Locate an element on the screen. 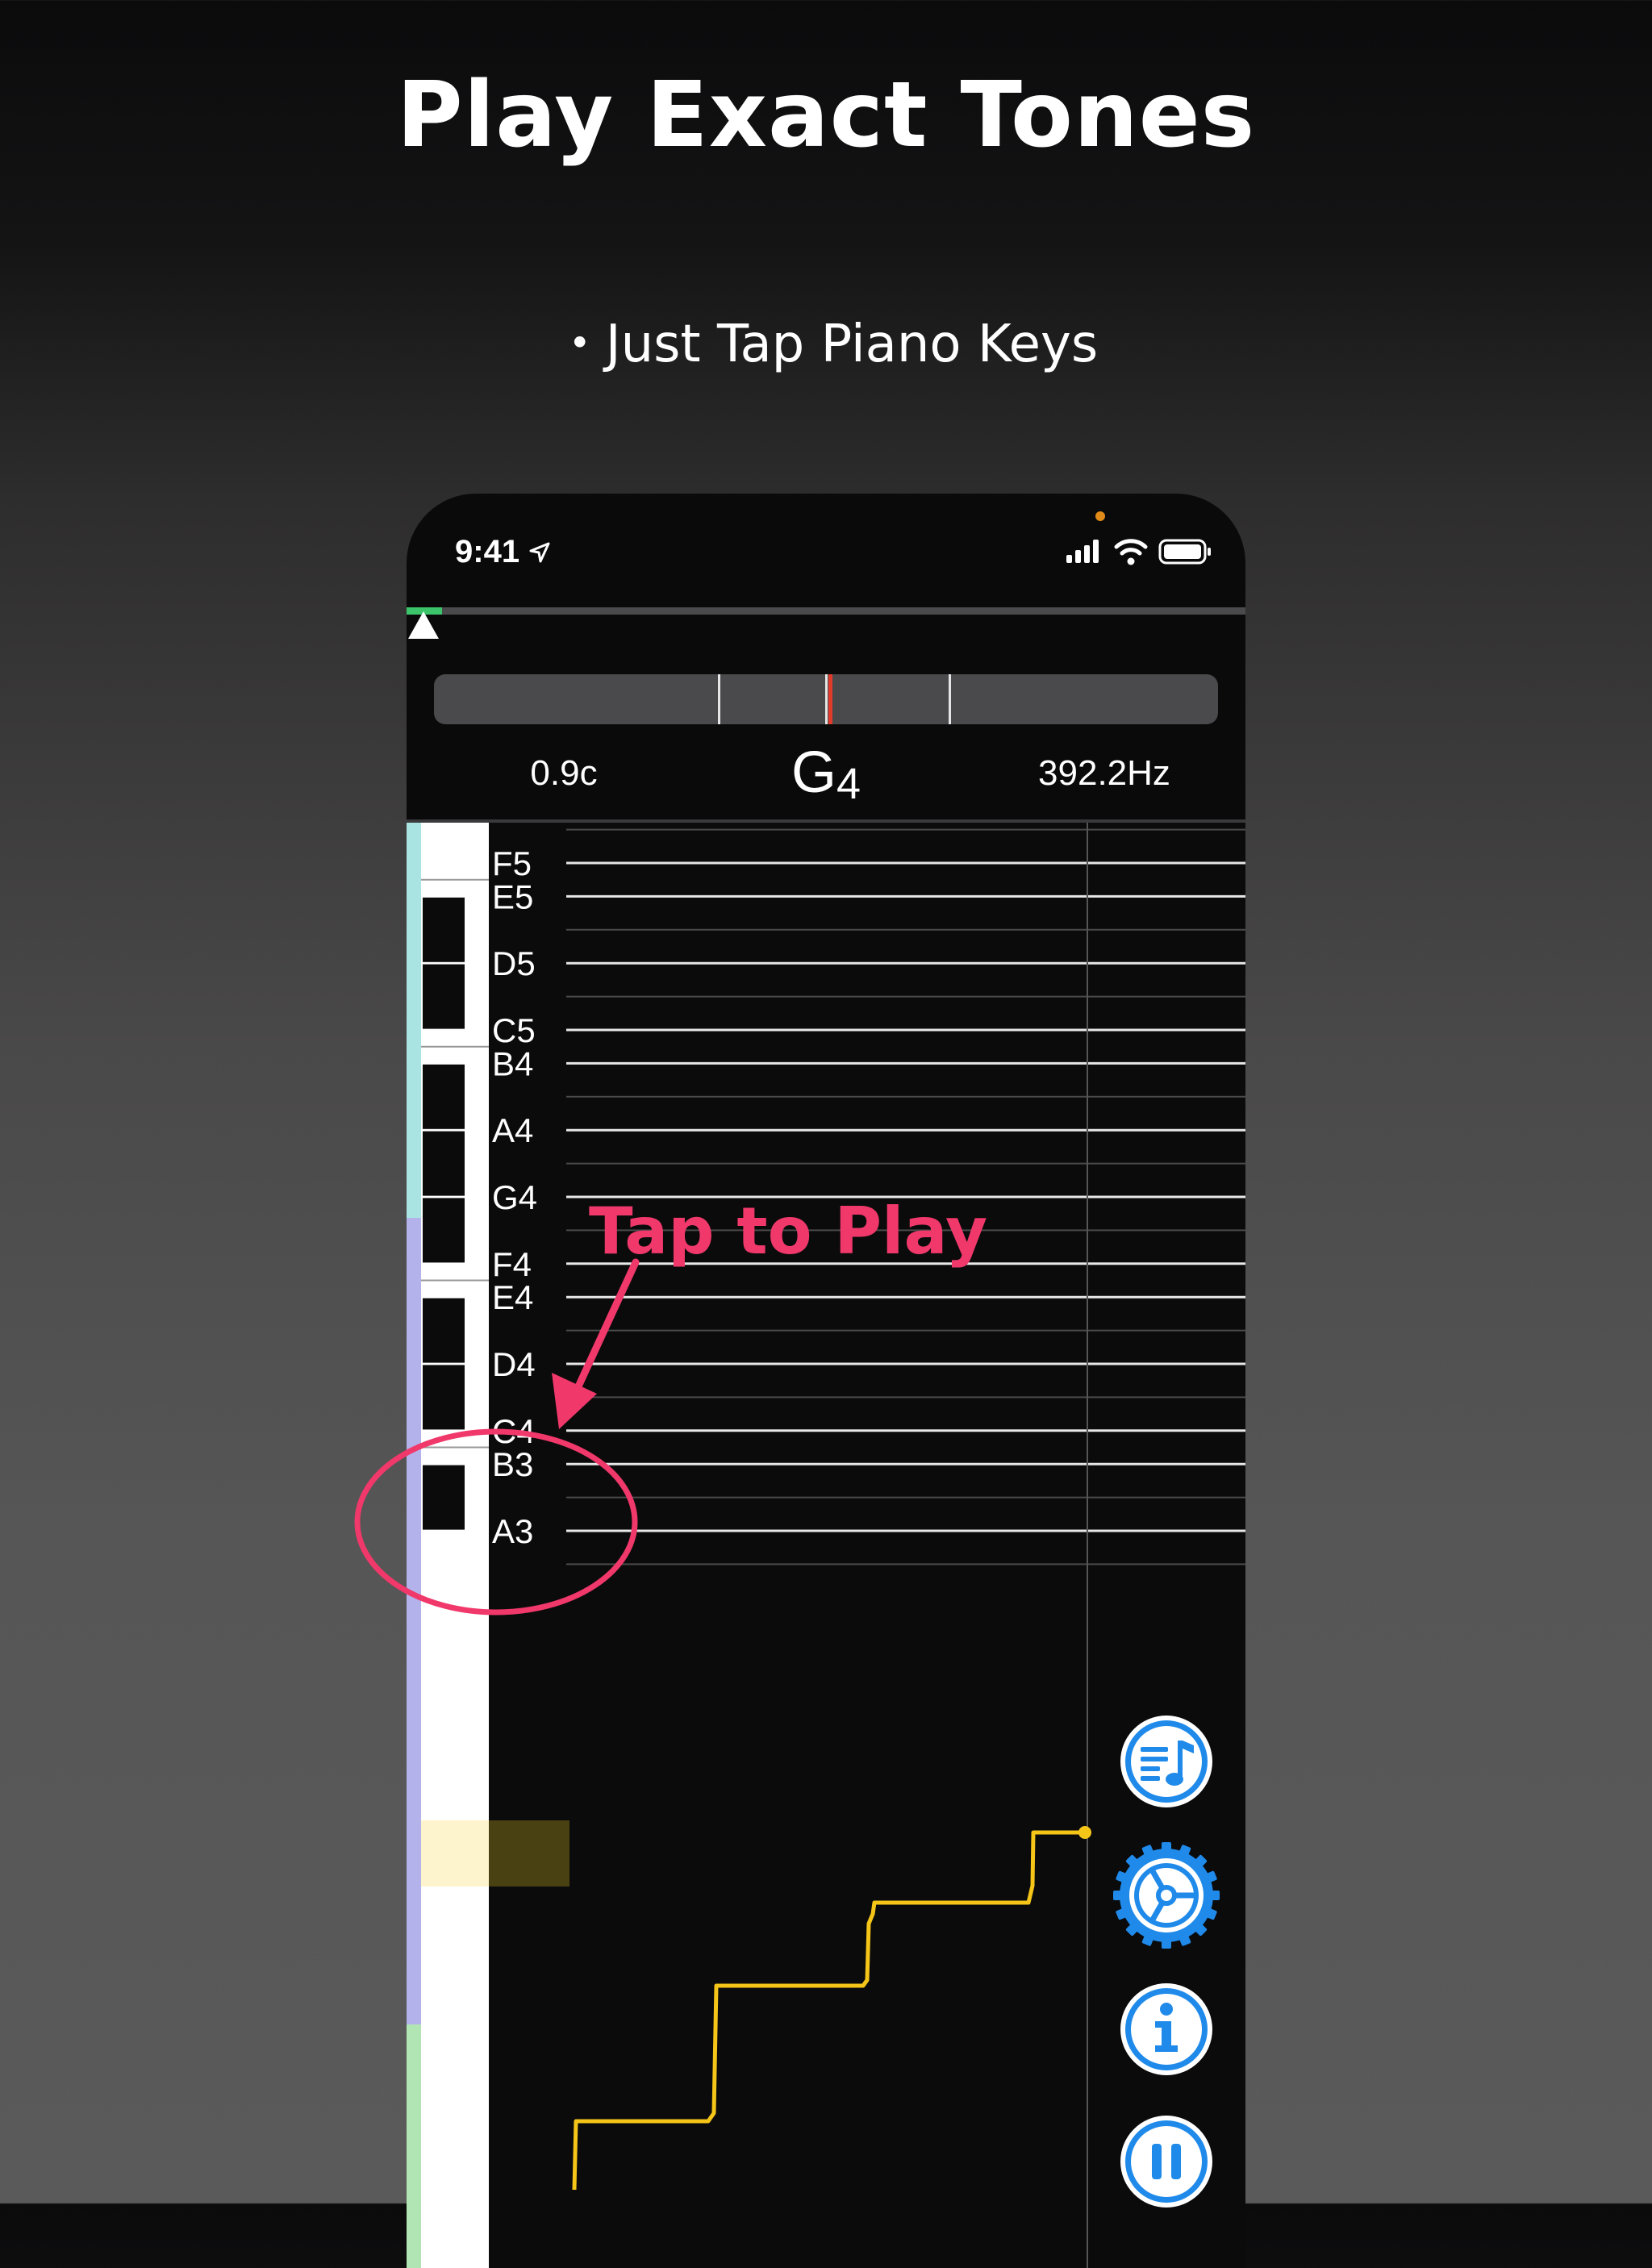 This screenshot has width=1652, height=2268. note-label-d4: D4 is located at coordinates (514, 1364).